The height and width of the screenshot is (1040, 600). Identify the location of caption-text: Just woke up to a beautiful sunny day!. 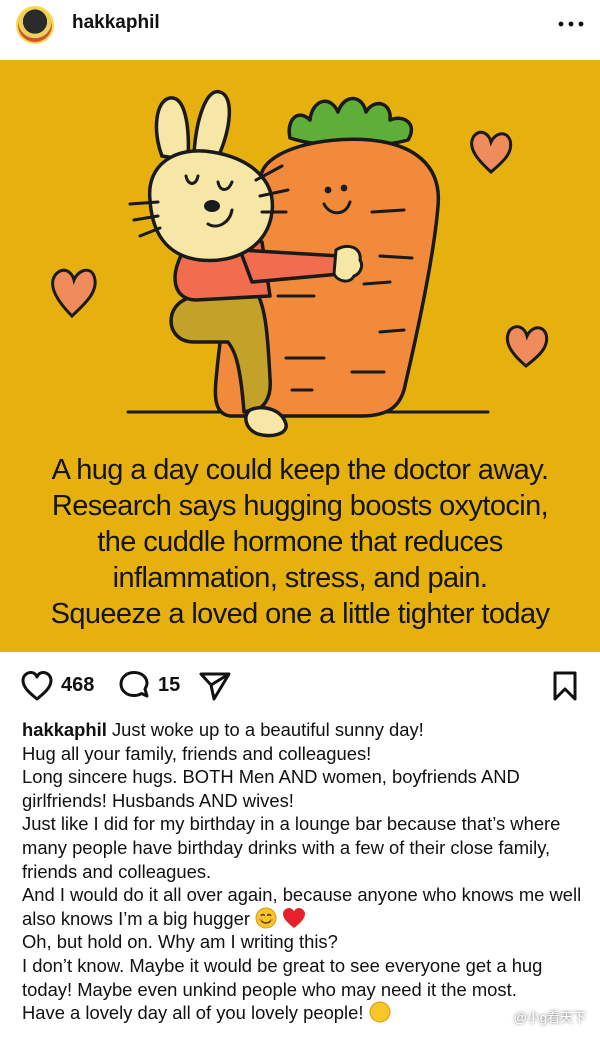
(267, 729).